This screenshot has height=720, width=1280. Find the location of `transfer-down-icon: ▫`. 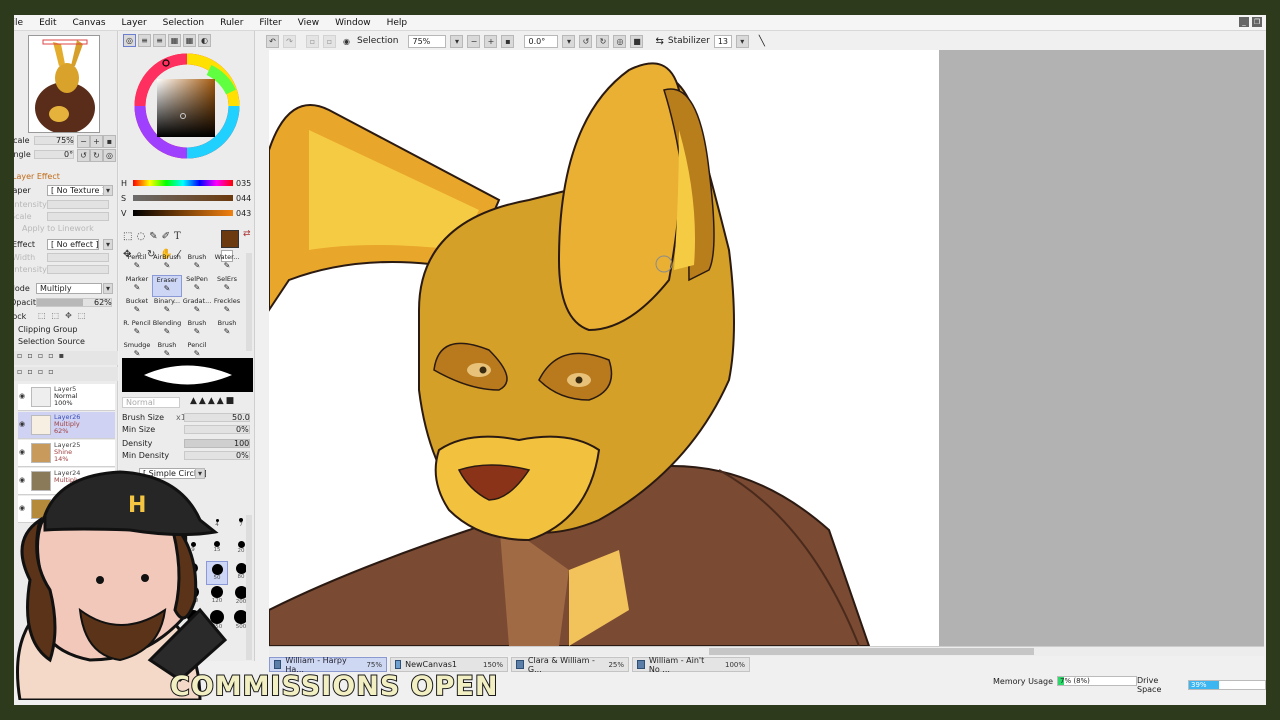

transfer-down-icon: ▫ is located at coordinates (32, 371).